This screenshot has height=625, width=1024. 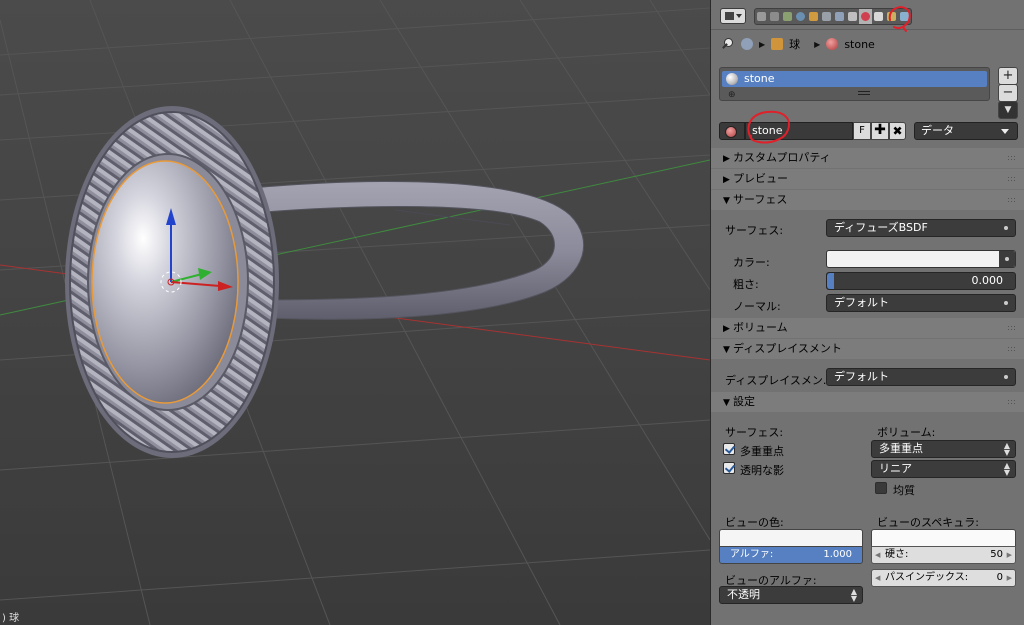 What do you see at coordinates (826, 16) in the screenshot?
I see `constraints-icon` at bounding box center [826, 16].